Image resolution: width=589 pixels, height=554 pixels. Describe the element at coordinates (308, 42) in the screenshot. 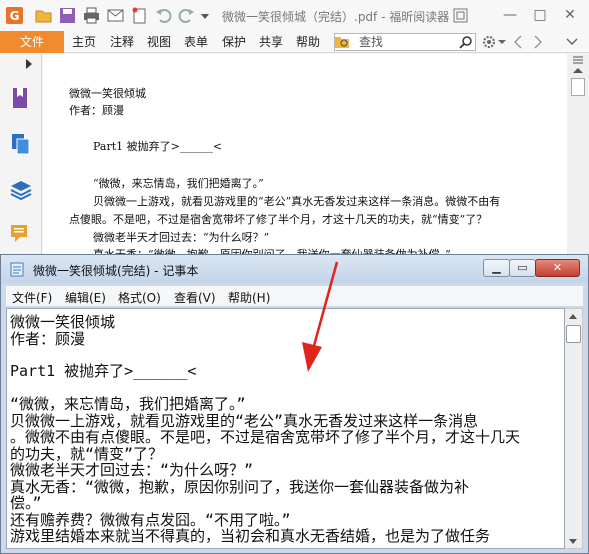

I see `tab-help: 帮助` at that location.